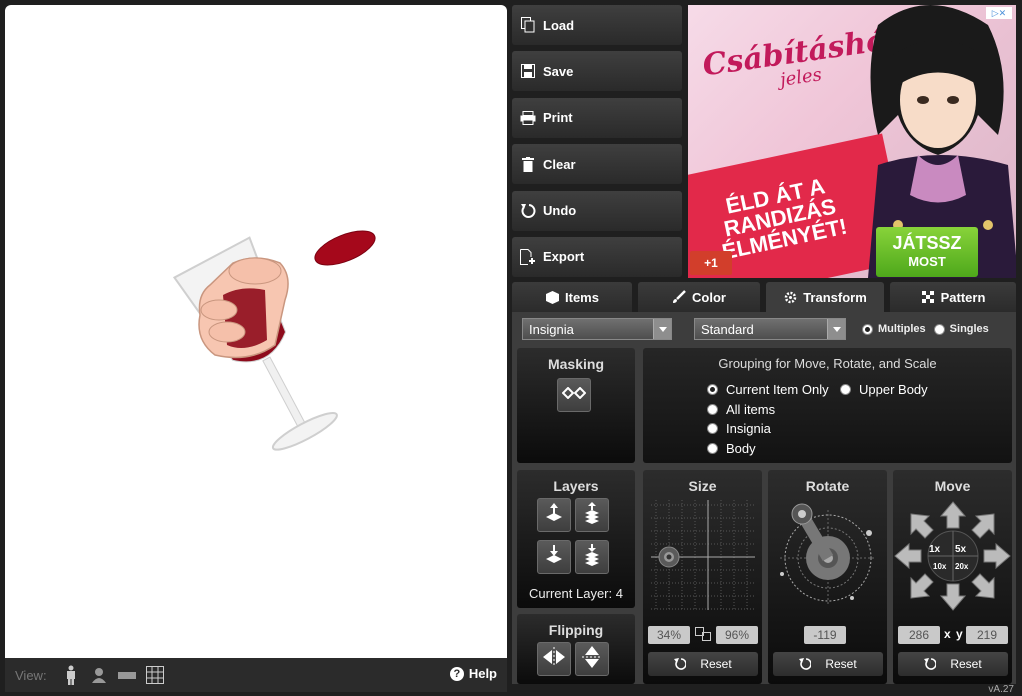 This screenshot has height=696, width=1022. What do you see at coordinates (716, 664) in the screenshot?
I see `size-reset-label: Reset` at bounding box center [716, 664].